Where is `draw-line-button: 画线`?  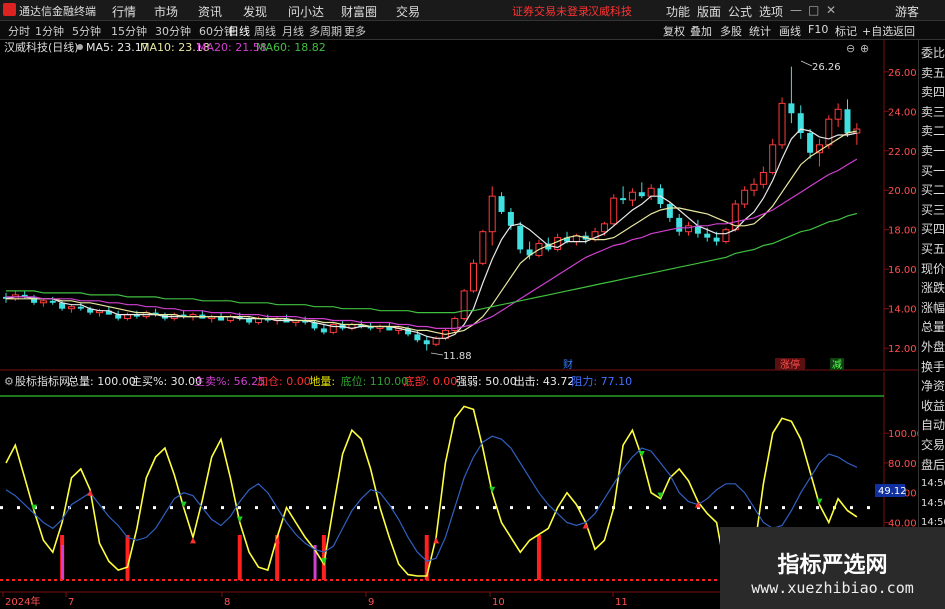
draw-line-button: 画线 is located at coordinates (790, 31).